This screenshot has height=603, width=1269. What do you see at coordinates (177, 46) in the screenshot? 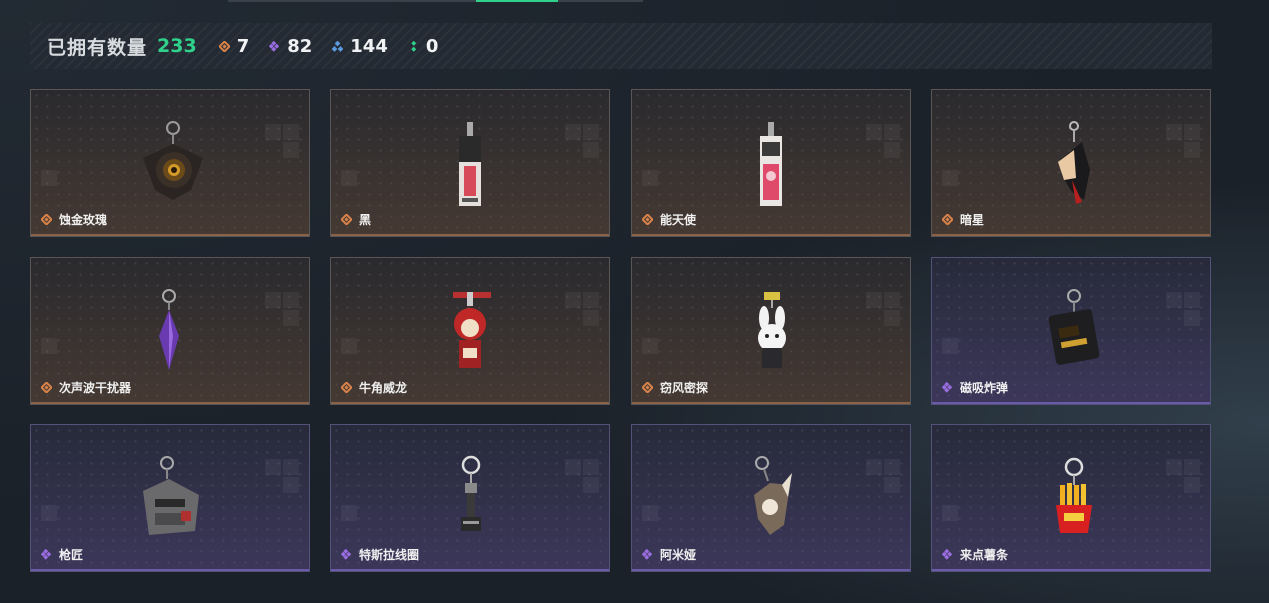
I see `owned-count: 233` at bounding box center [177, 46].